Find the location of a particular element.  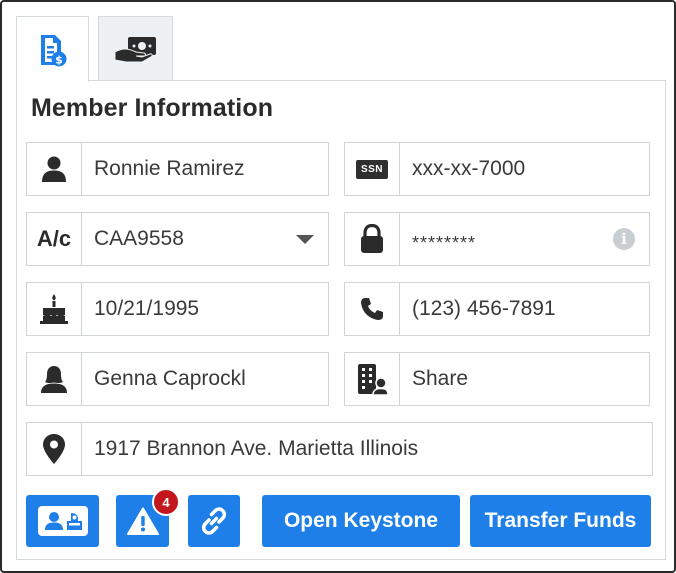

member-name-field: Ronnie Ramirez is located at coordinates (177, 169).